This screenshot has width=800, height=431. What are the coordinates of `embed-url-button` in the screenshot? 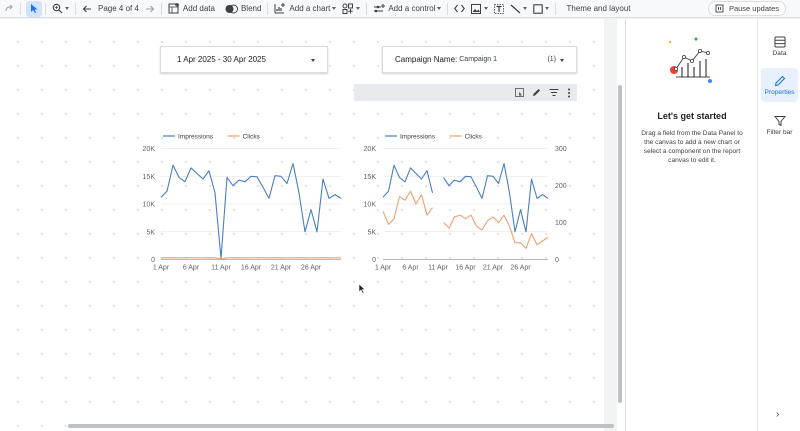 It's located at (459, 9).